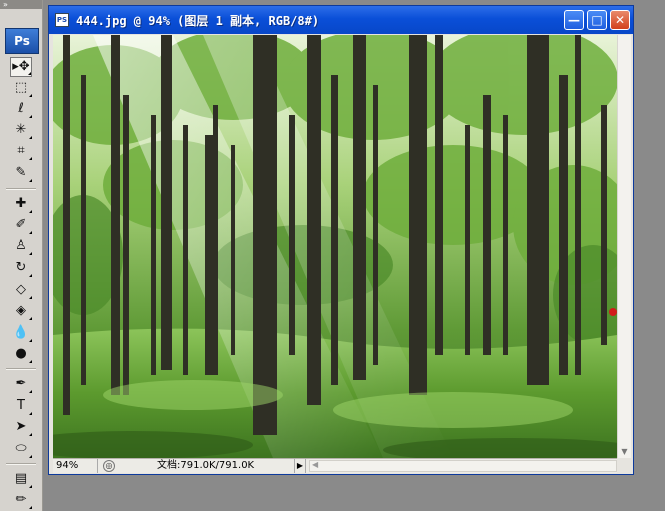  I want to click on scroll-down-arrow-icon: ▼, so click(624, 451).